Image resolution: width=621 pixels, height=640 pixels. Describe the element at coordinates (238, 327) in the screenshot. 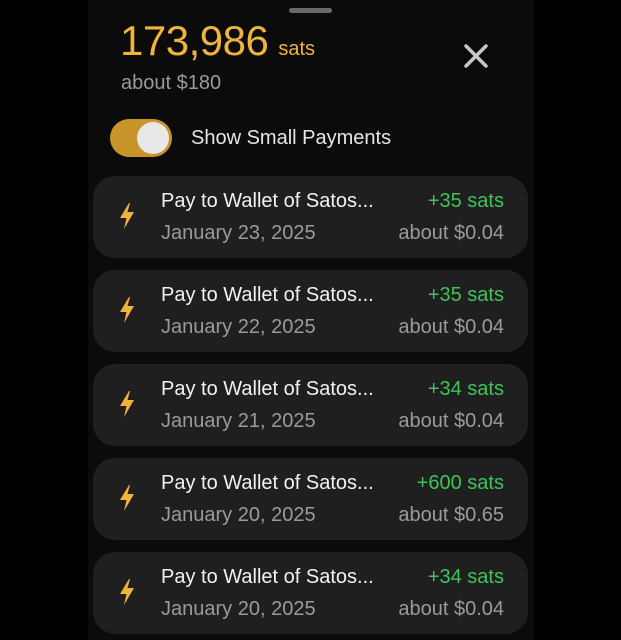

I see `payment-date: January 22, 2025` at that location.